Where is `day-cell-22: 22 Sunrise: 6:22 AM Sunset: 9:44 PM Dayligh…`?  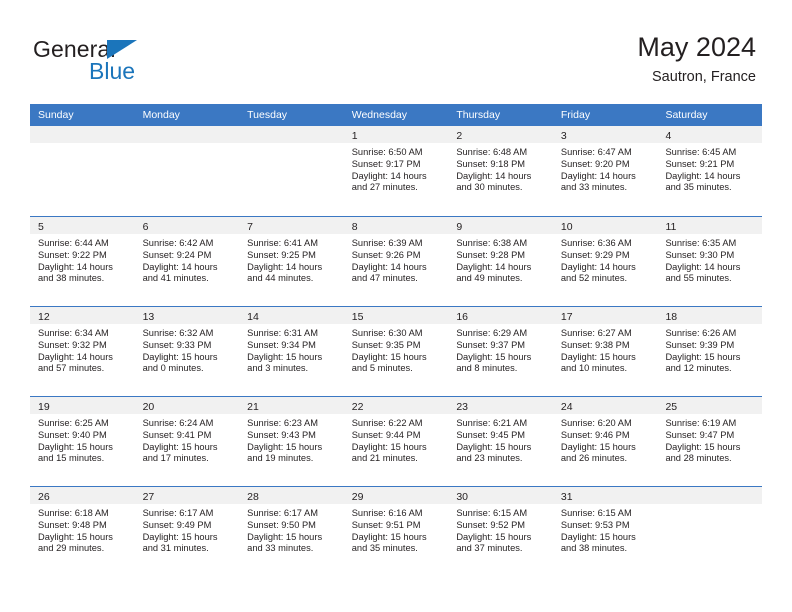
day-cell-22: 22 Sunrise: 6:22 AM Sunset: 9:44 PM Dayligh… is located at coordinates (396, 441).